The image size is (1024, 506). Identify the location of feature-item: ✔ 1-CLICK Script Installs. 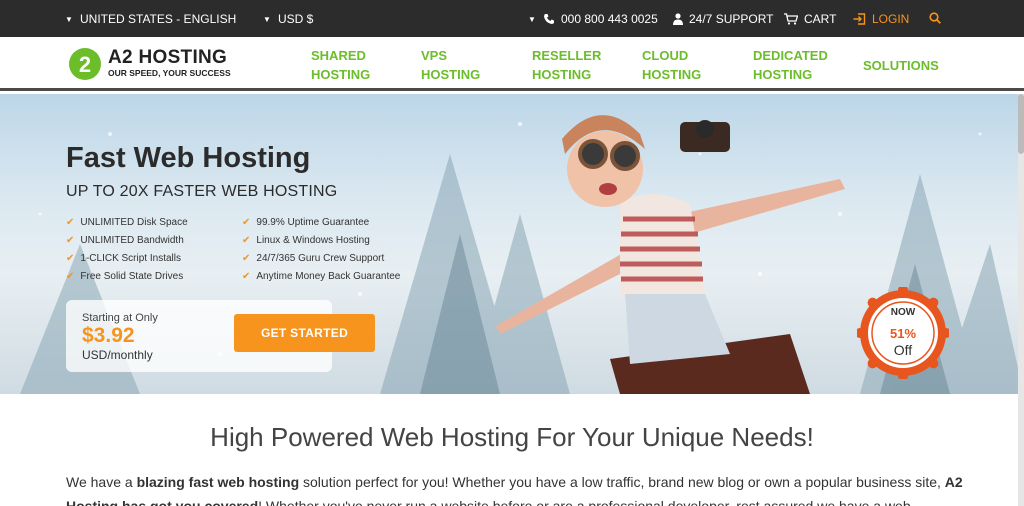
(123, 258).